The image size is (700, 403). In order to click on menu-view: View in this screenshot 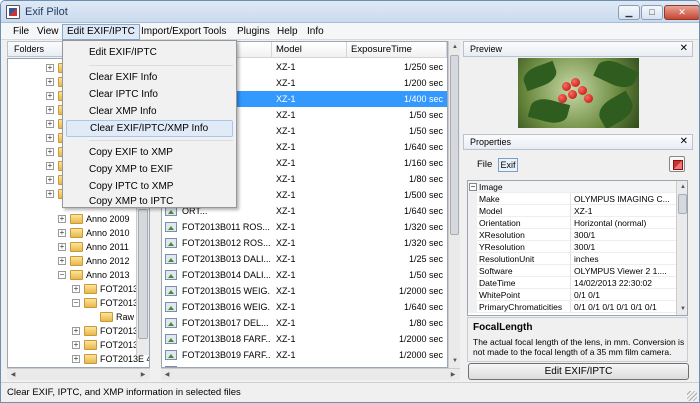, I will do `click(48, 32)`.